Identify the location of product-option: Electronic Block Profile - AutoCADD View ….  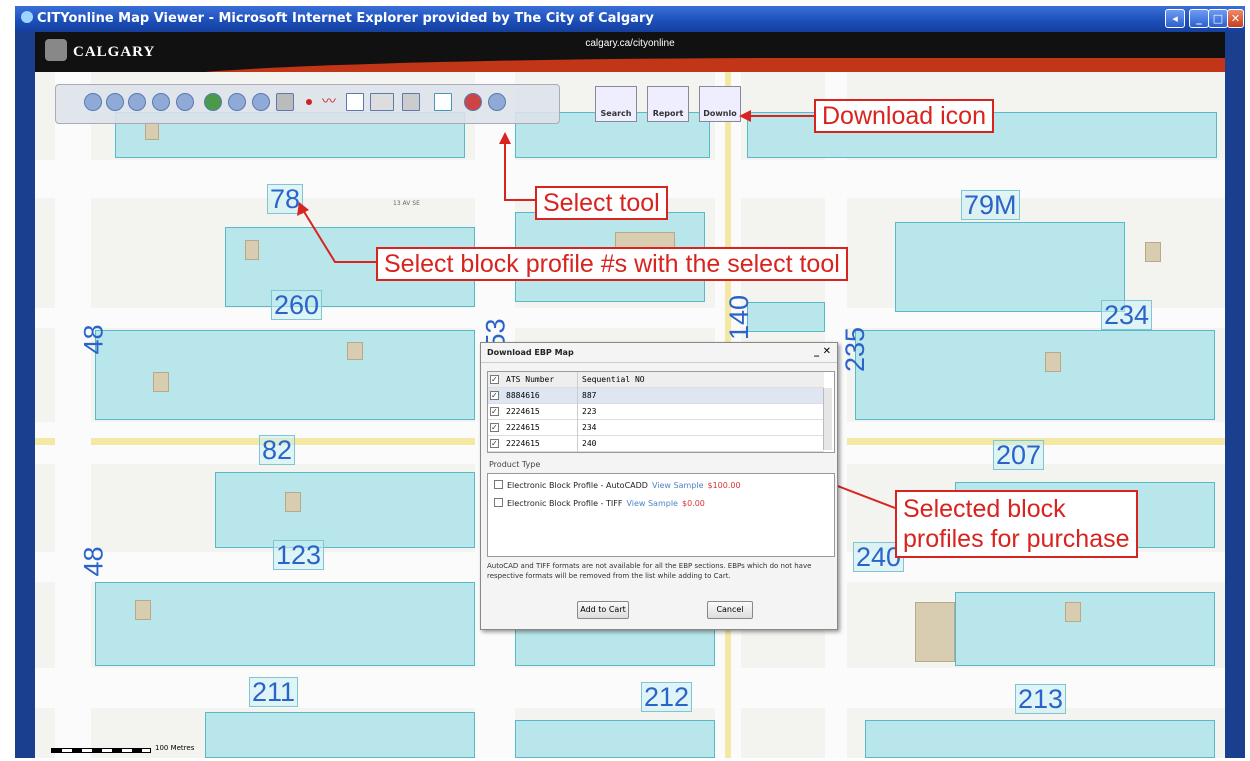
(617, 485).